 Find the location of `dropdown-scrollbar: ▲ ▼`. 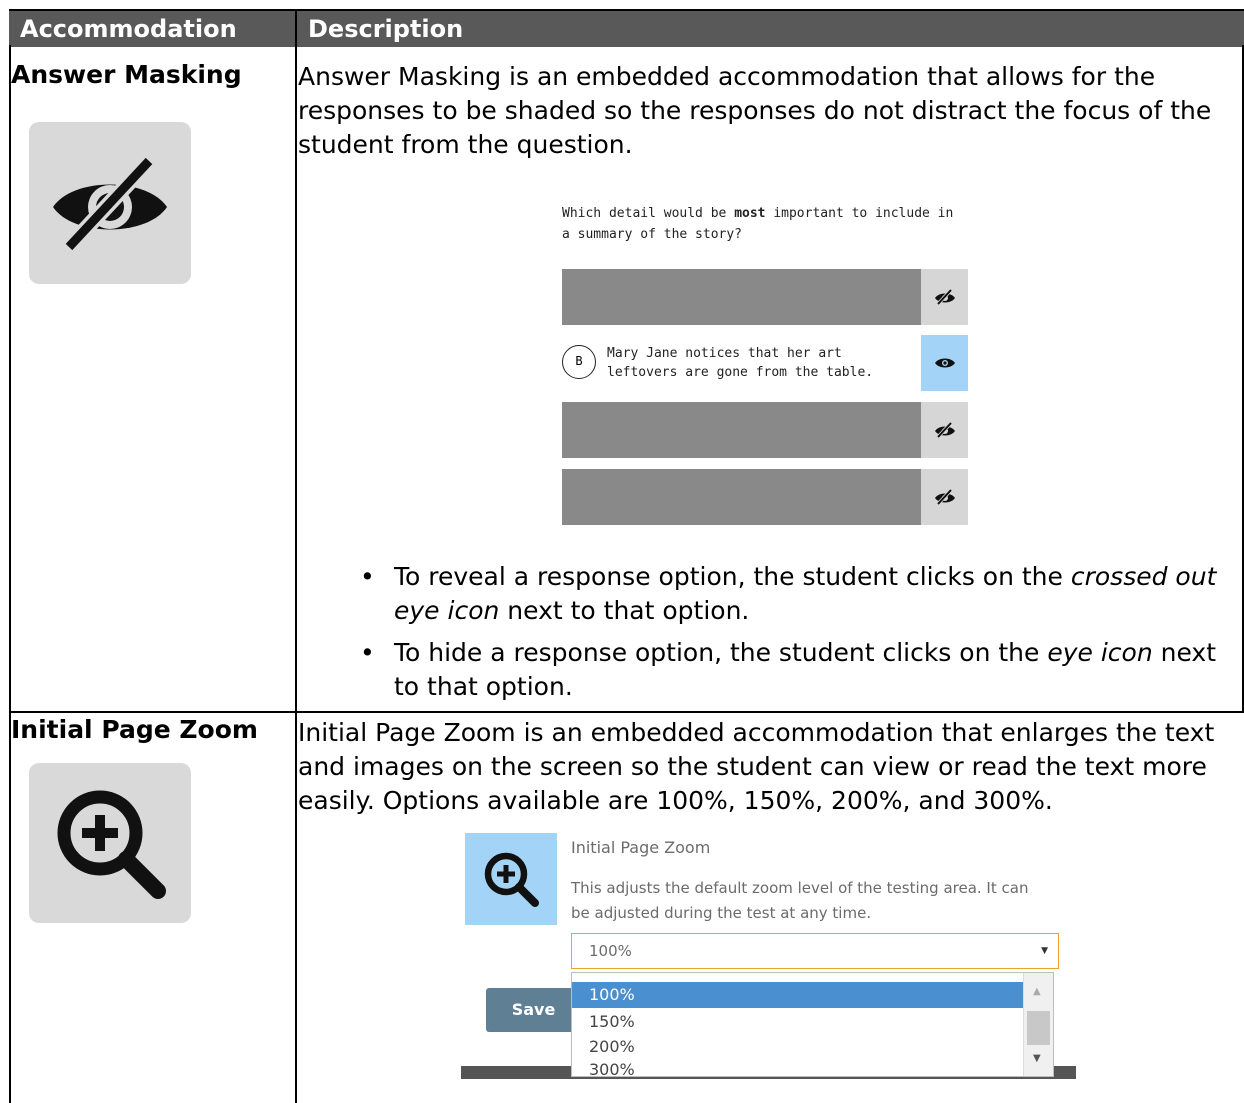

dropdown-scrollbar: ▲ ▼ is located at coordinates (1038, 1024).